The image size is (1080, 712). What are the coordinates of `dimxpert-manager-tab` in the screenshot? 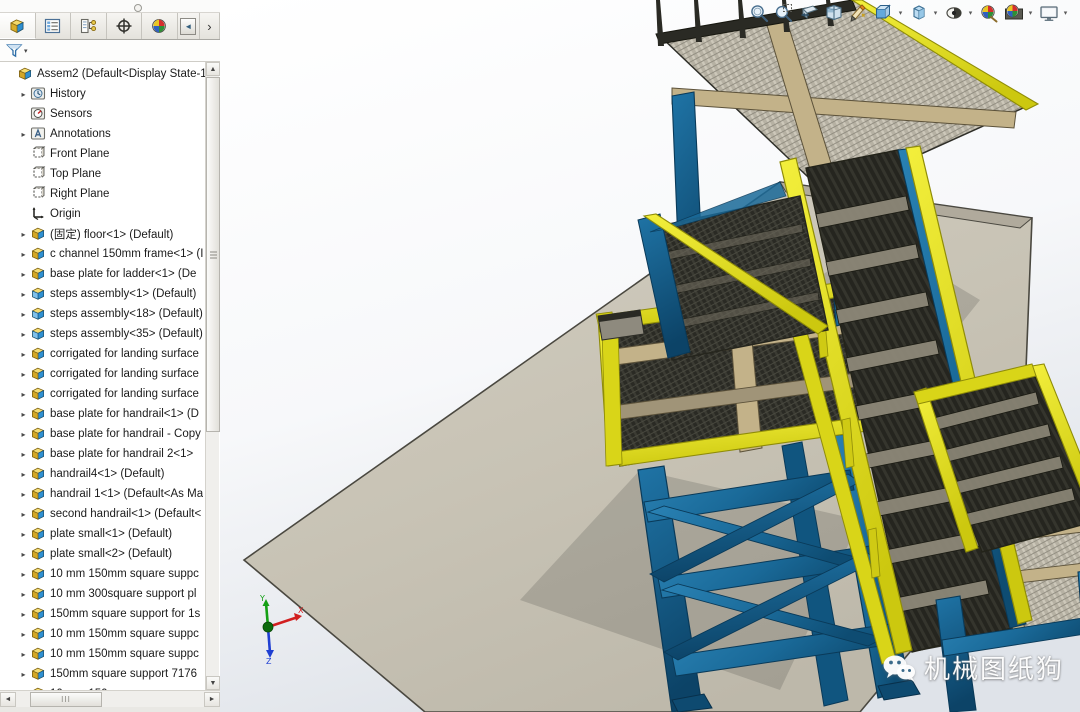 It's located at (124, 26).